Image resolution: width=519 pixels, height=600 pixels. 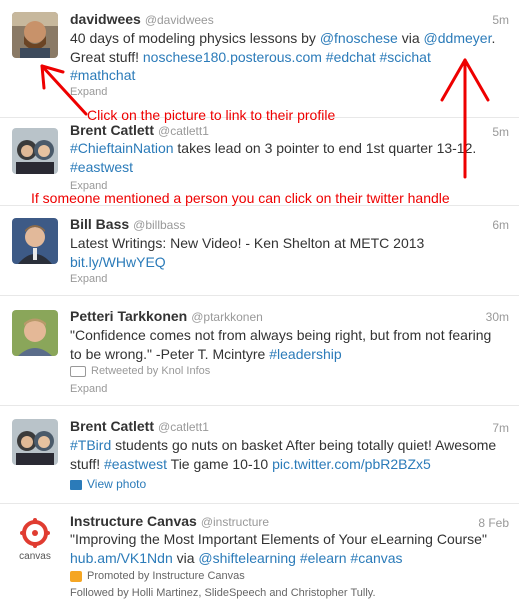 What do you see at coordinates (128, 316) in the screenshot?
I see `author-name: Petteri Tarkkonen` at bounding box center [128, 316].